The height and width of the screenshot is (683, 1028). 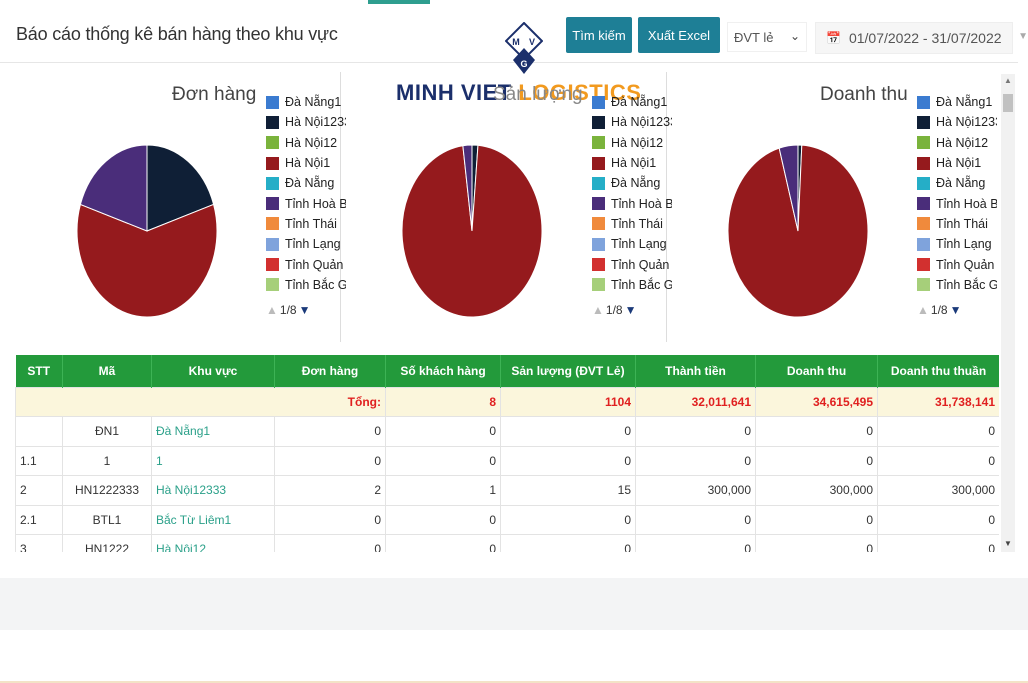 What do you see at coordinates (679, 35) in the screenshot?
I see `export-excel-button: Xuất Excel` at bounding box center [679, 35].